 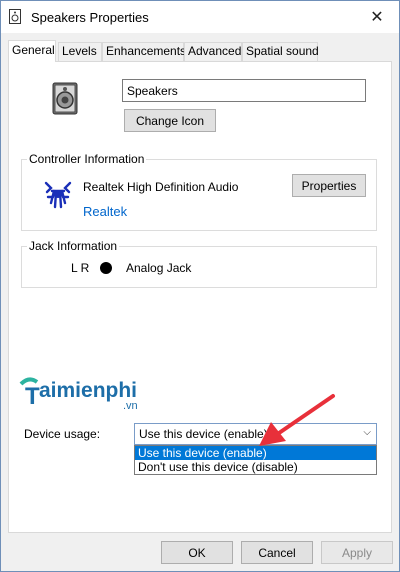 What do you see at coordinates (87, 159) in the screenshot?
I see `controller-group-label: Controller Information` at bounding box center [87, 159].